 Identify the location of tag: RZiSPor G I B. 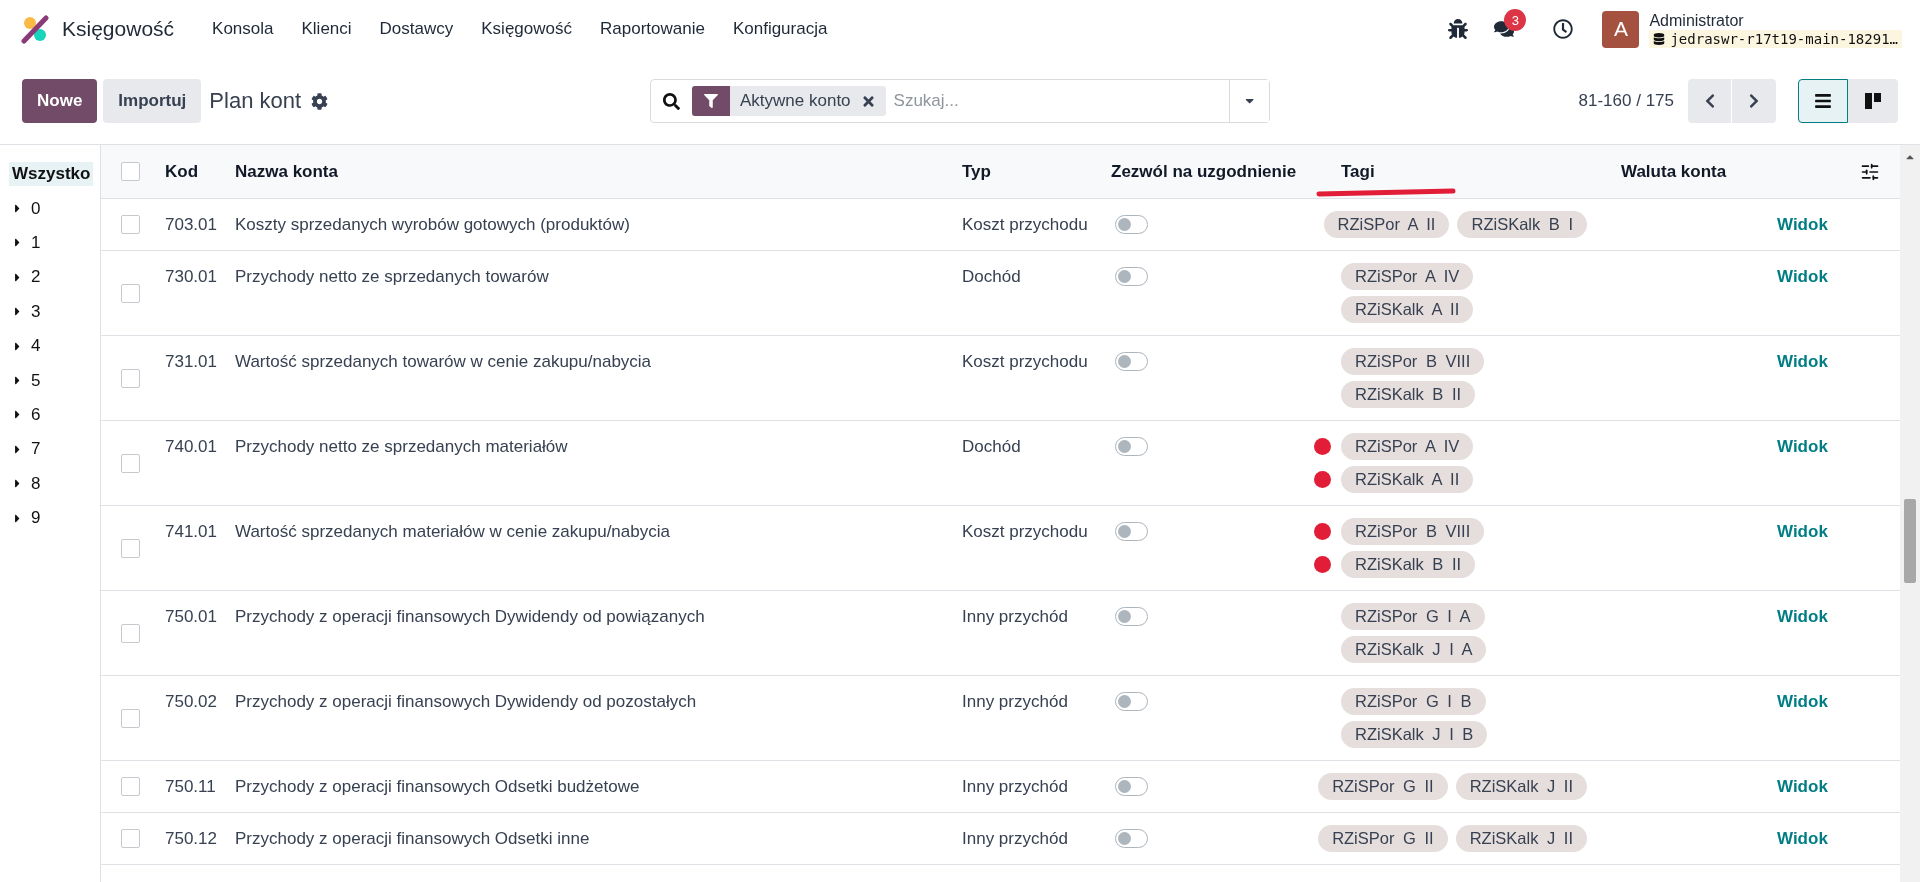
(1413, 701).